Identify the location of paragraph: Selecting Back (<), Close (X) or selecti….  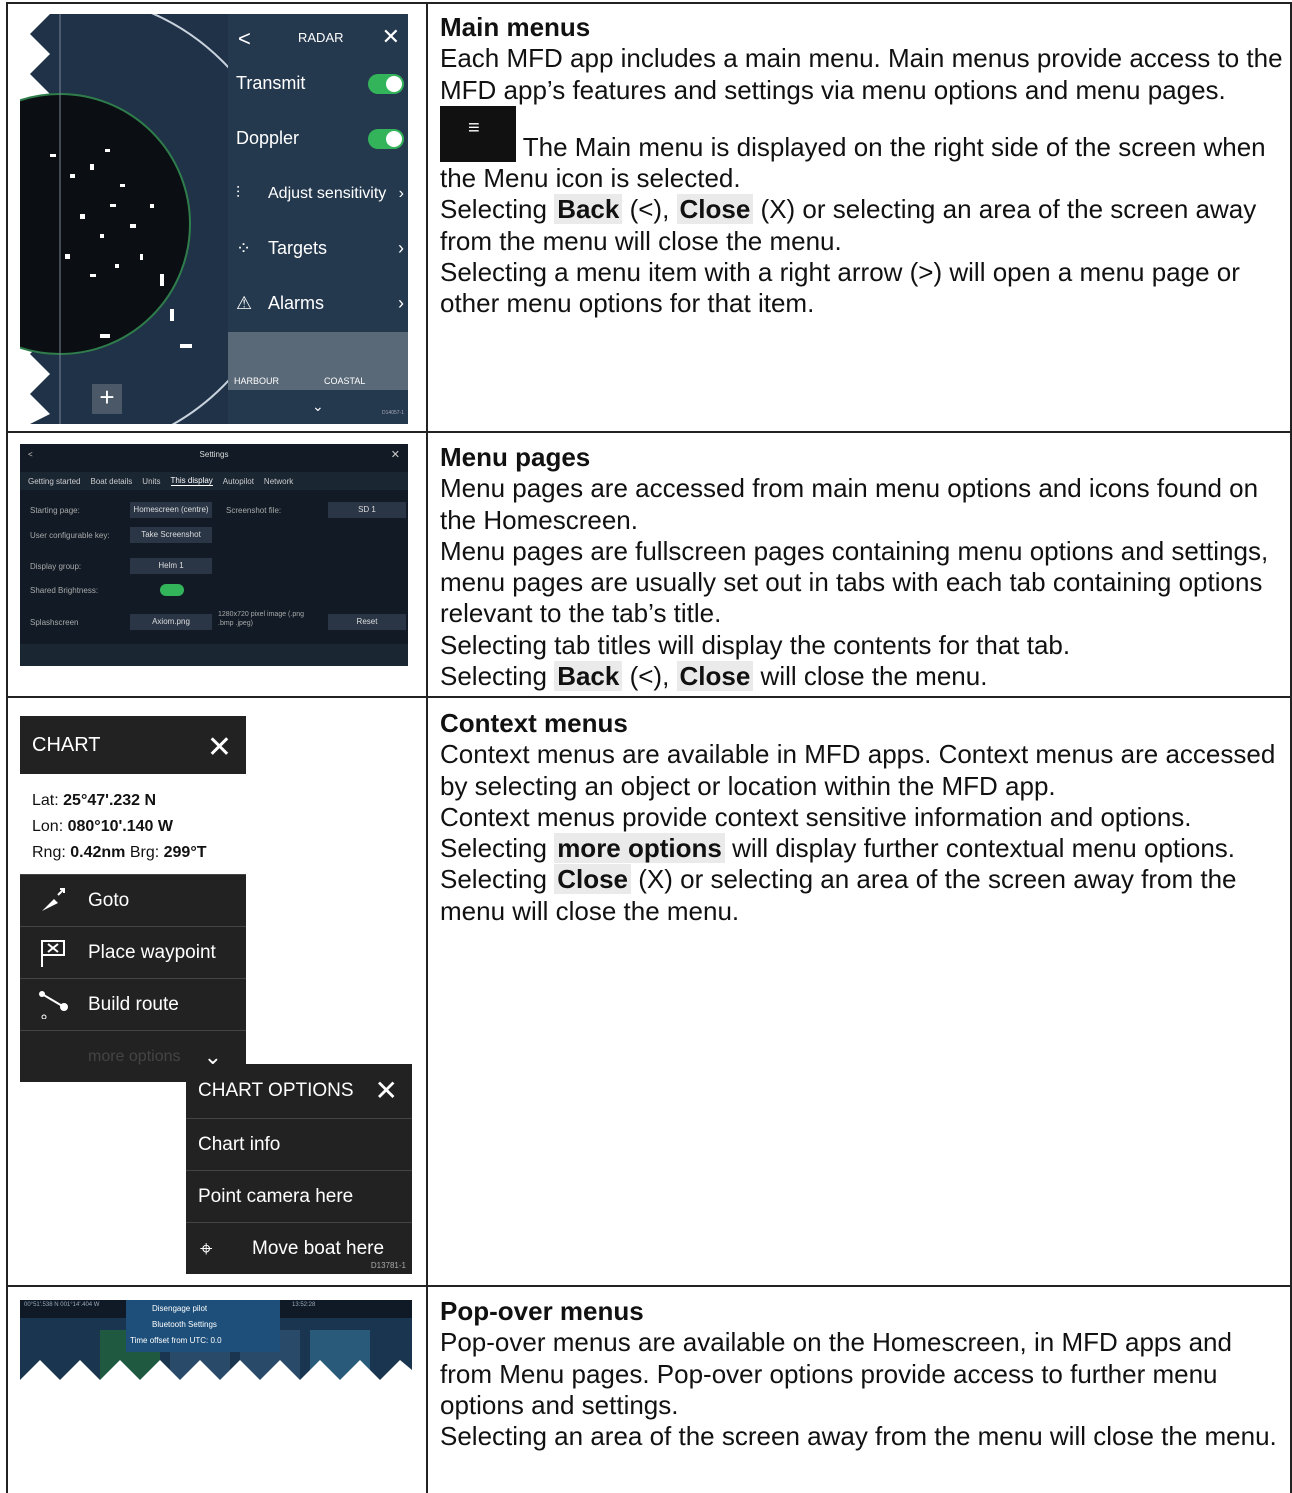
(848, 225).